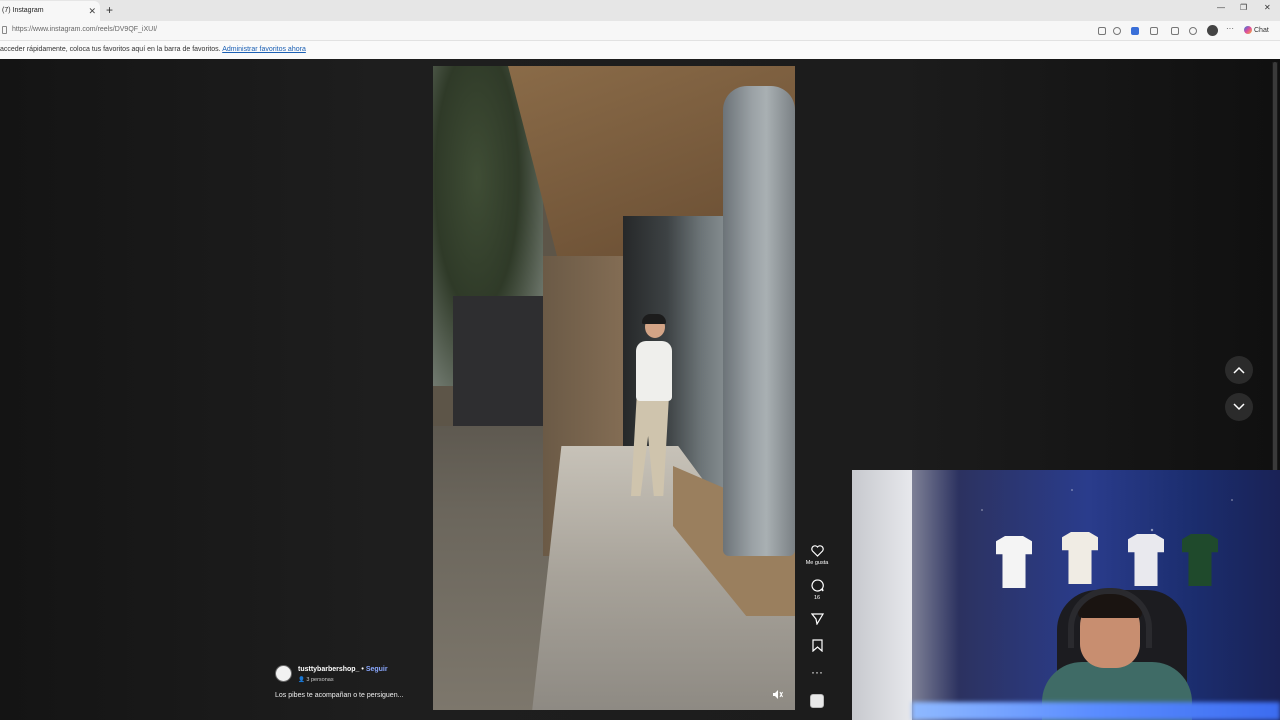 Image resolution: width=1280 pixels, height=720 pixels. What do you see at coordinates (640, 10) in the screenshot?
I see `tab-strip: (7) Instagram ✕ + — ❐ ✕` at bounding box center [640, 10].